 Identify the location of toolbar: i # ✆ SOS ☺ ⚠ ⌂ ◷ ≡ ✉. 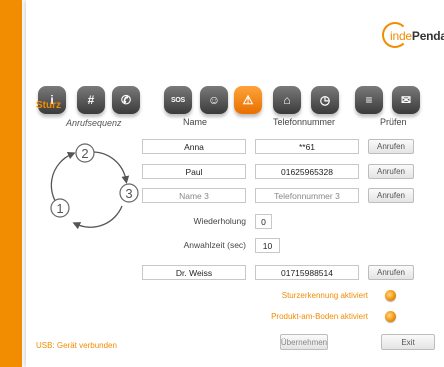
(236, 104).